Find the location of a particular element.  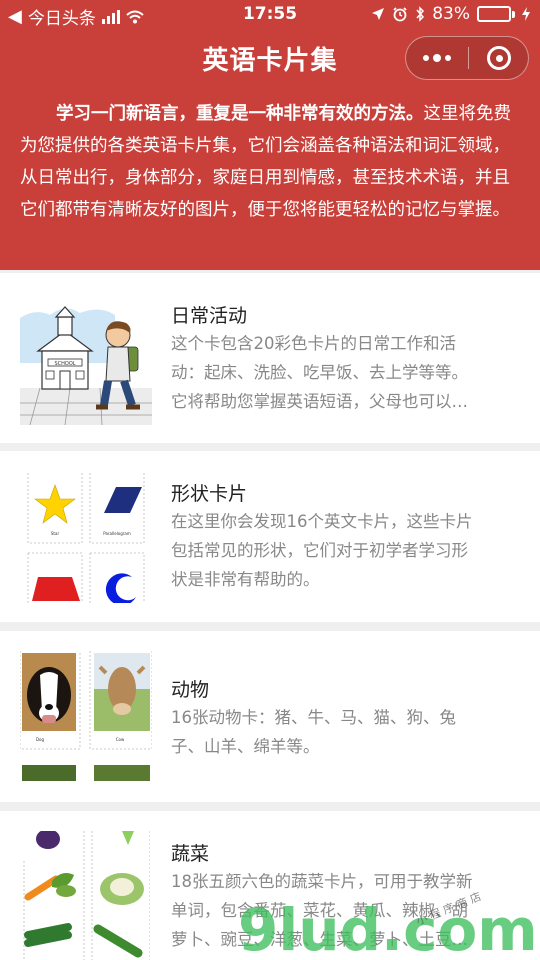

site-watermark: 9lud.com 小 程 序 商 店 is located at coordinates (388, 924).